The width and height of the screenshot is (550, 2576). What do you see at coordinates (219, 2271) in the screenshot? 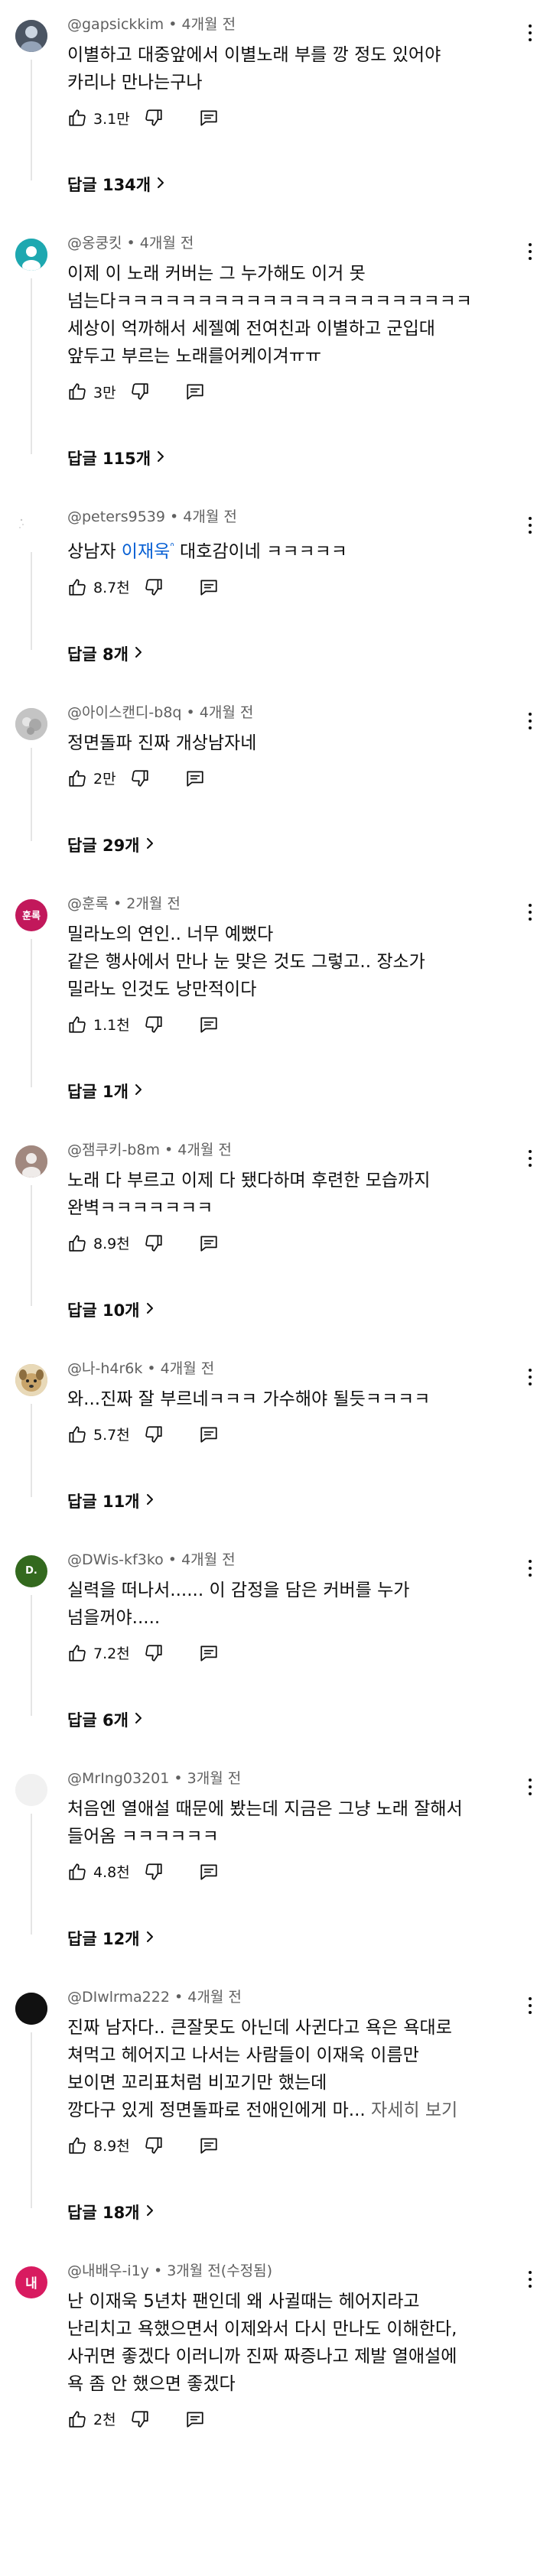
I see `comment-time: 3개월 전(수정됨)` at bounding box center [219, 2271].